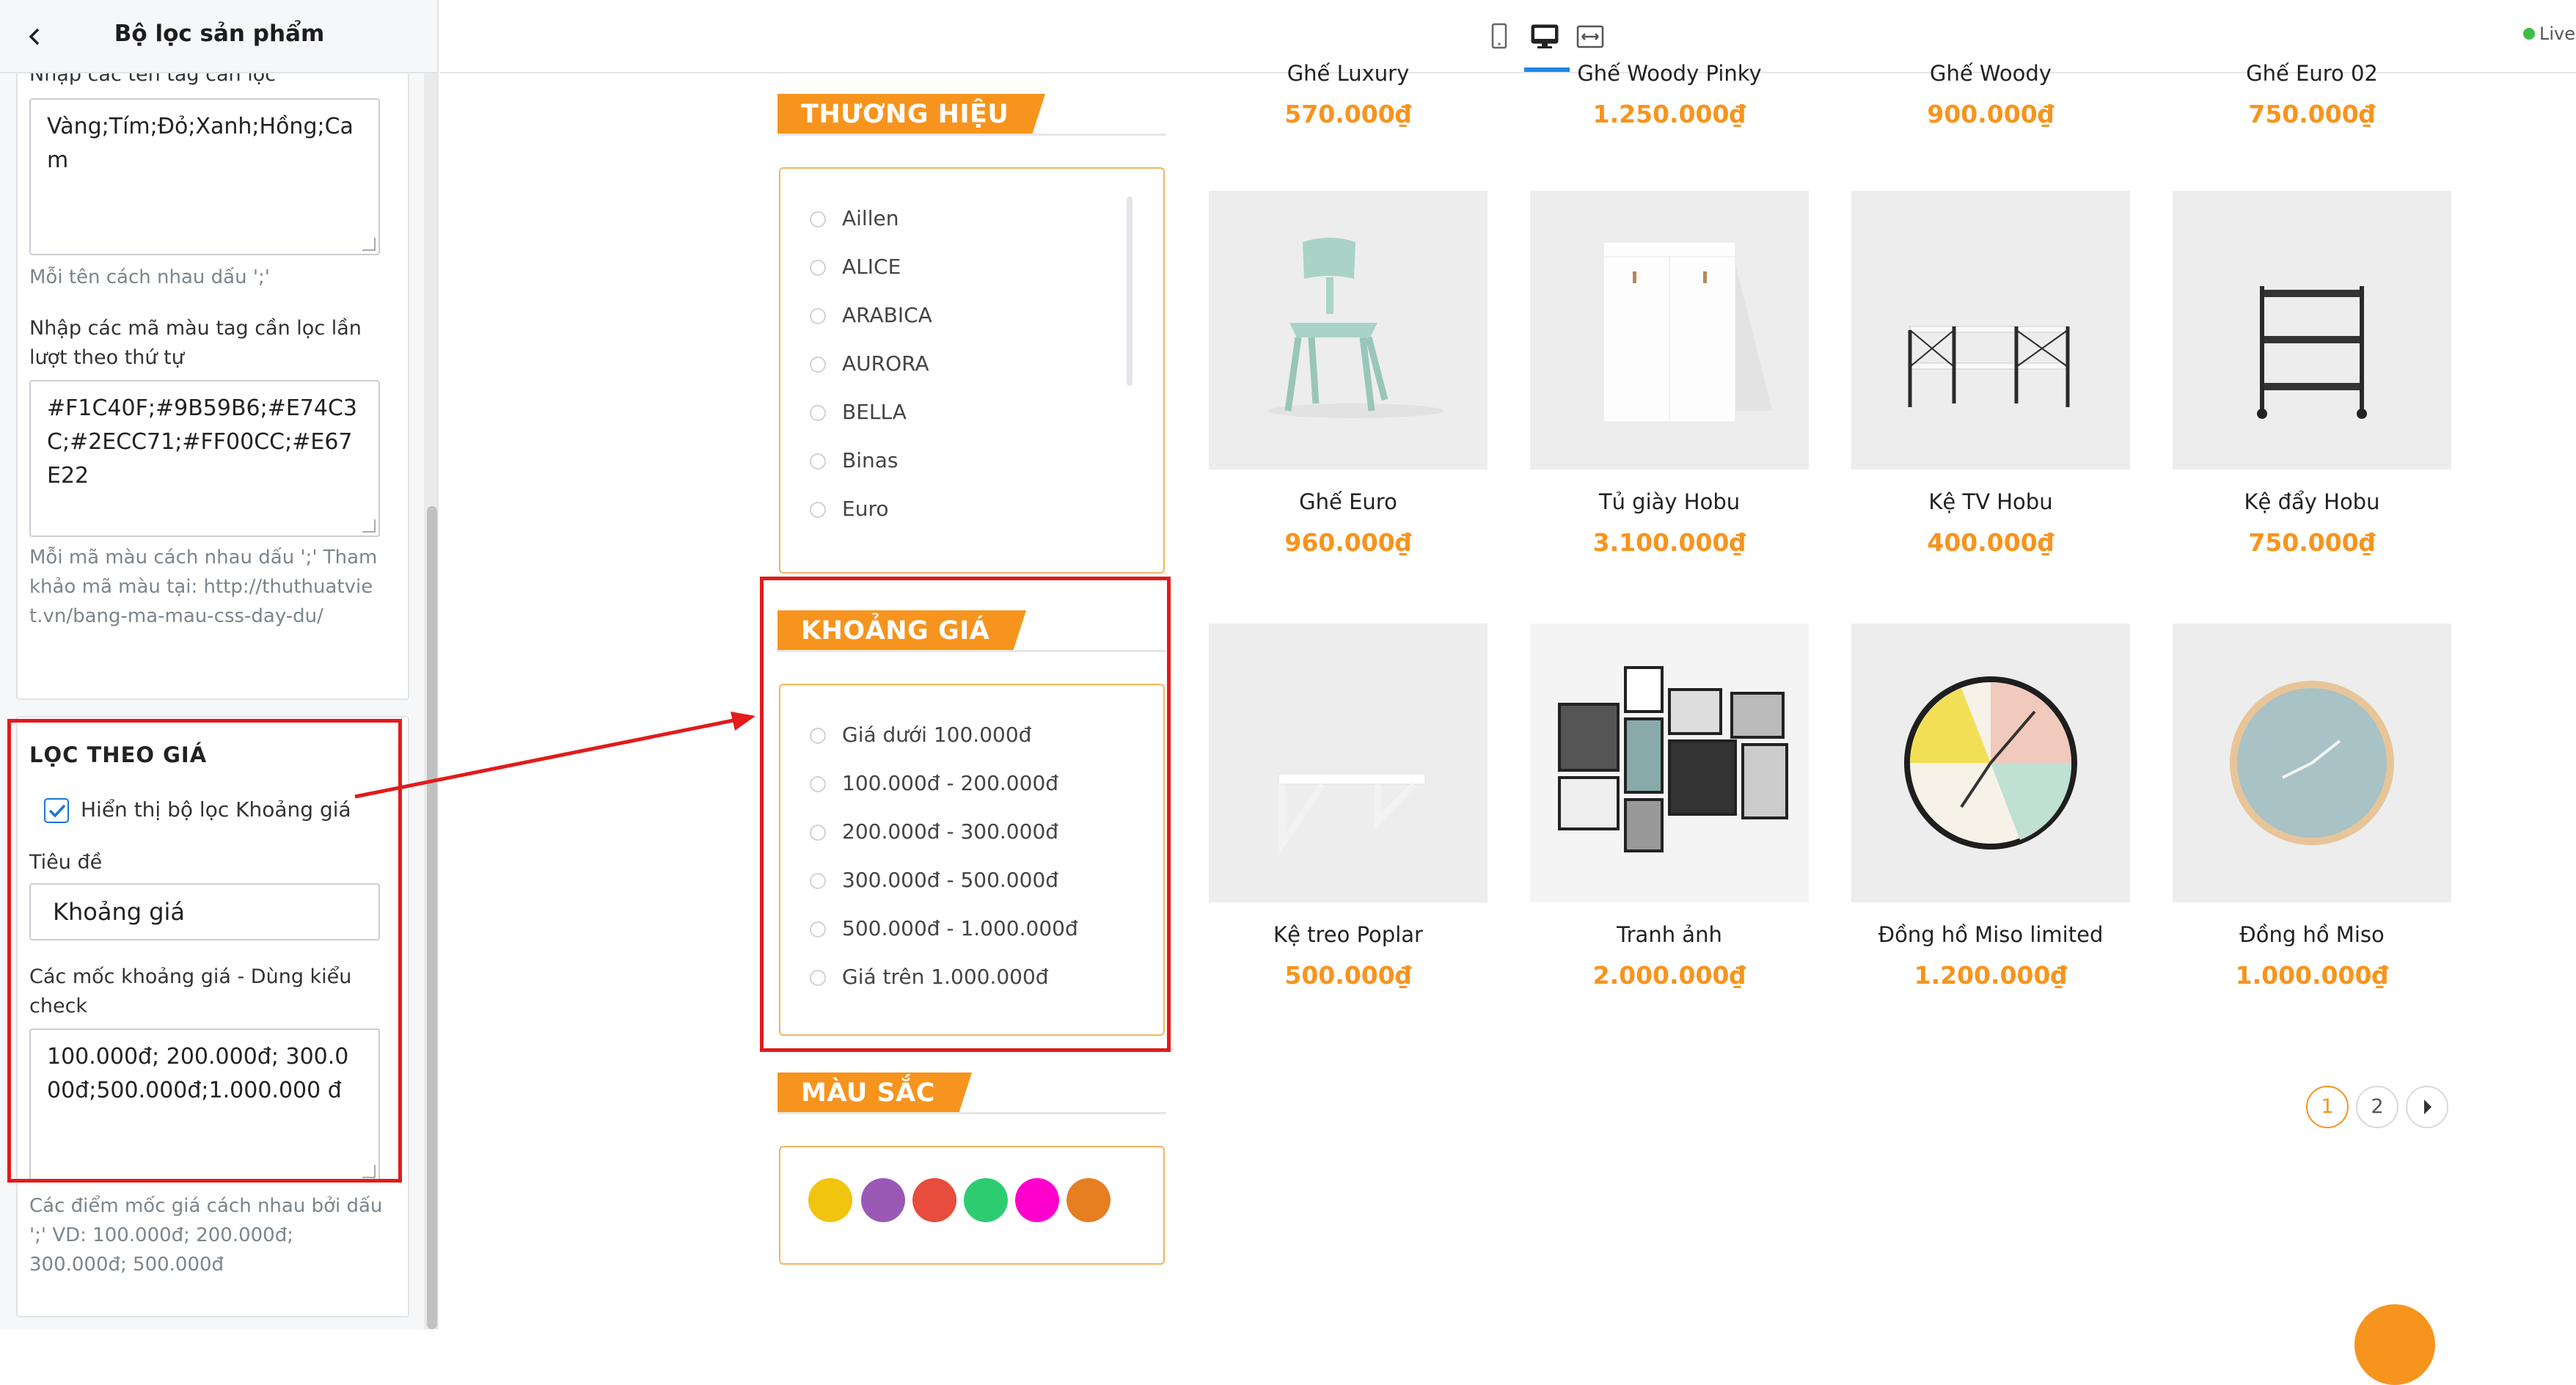 The width and height of the screenshot is (2576, 1385). Describe the element at coordinates (204, 951) in the screenshot. I see `annotation-box-settings` at that location.